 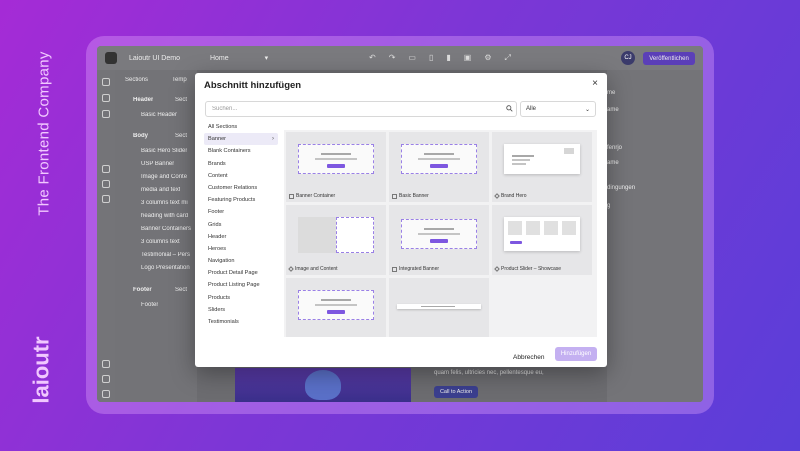 I want to click on tablet-icon: ▯, so click(x=431, y=58).